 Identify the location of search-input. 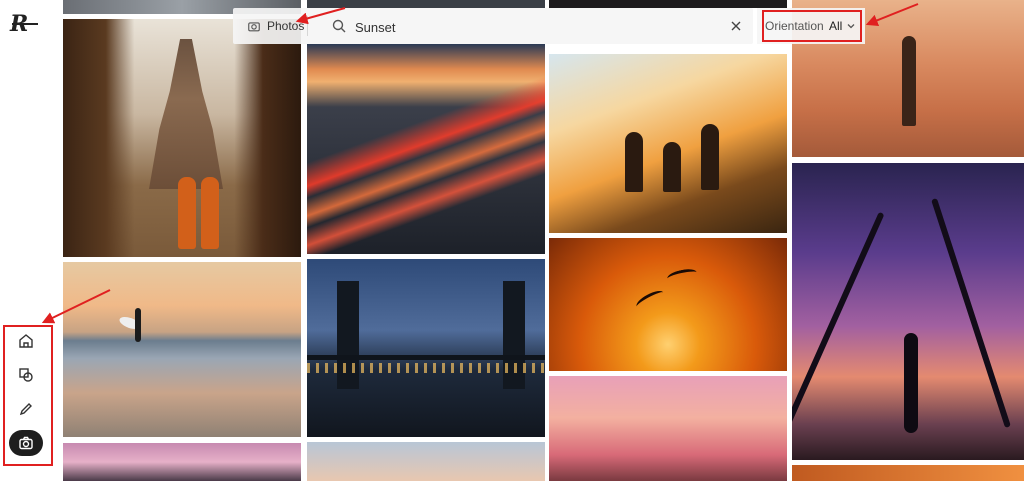
(530, 27).